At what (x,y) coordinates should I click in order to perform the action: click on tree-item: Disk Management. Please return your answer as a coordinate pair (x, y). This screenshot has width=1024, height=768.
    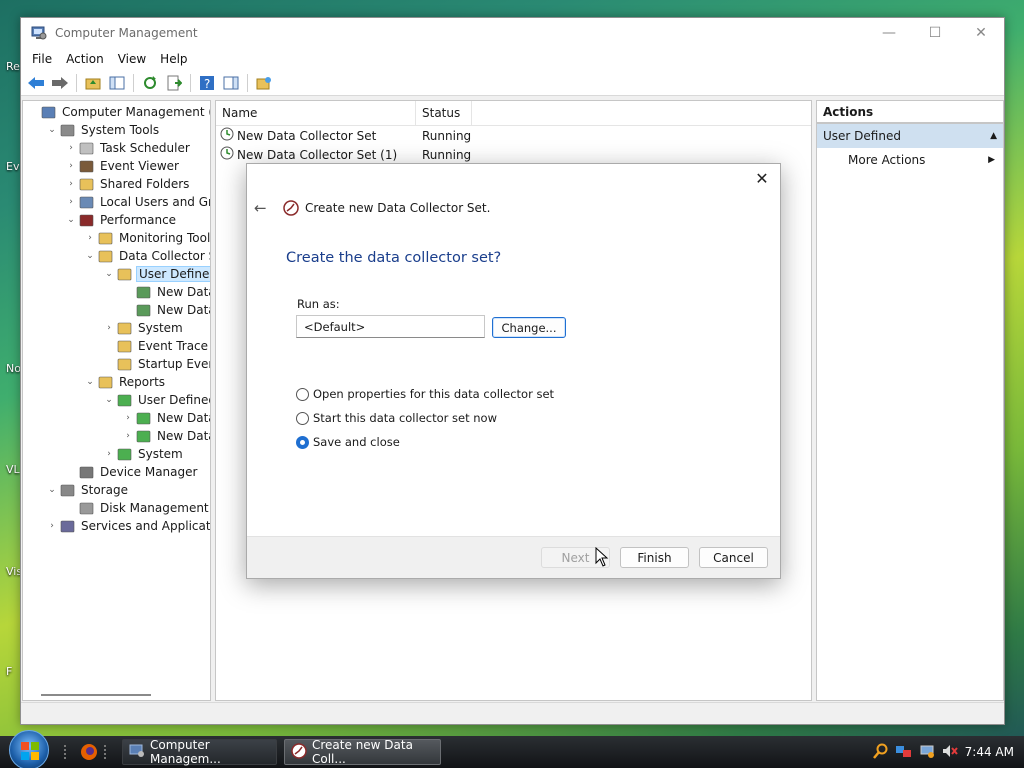
    Looking at the image, I should click on (137, 508).